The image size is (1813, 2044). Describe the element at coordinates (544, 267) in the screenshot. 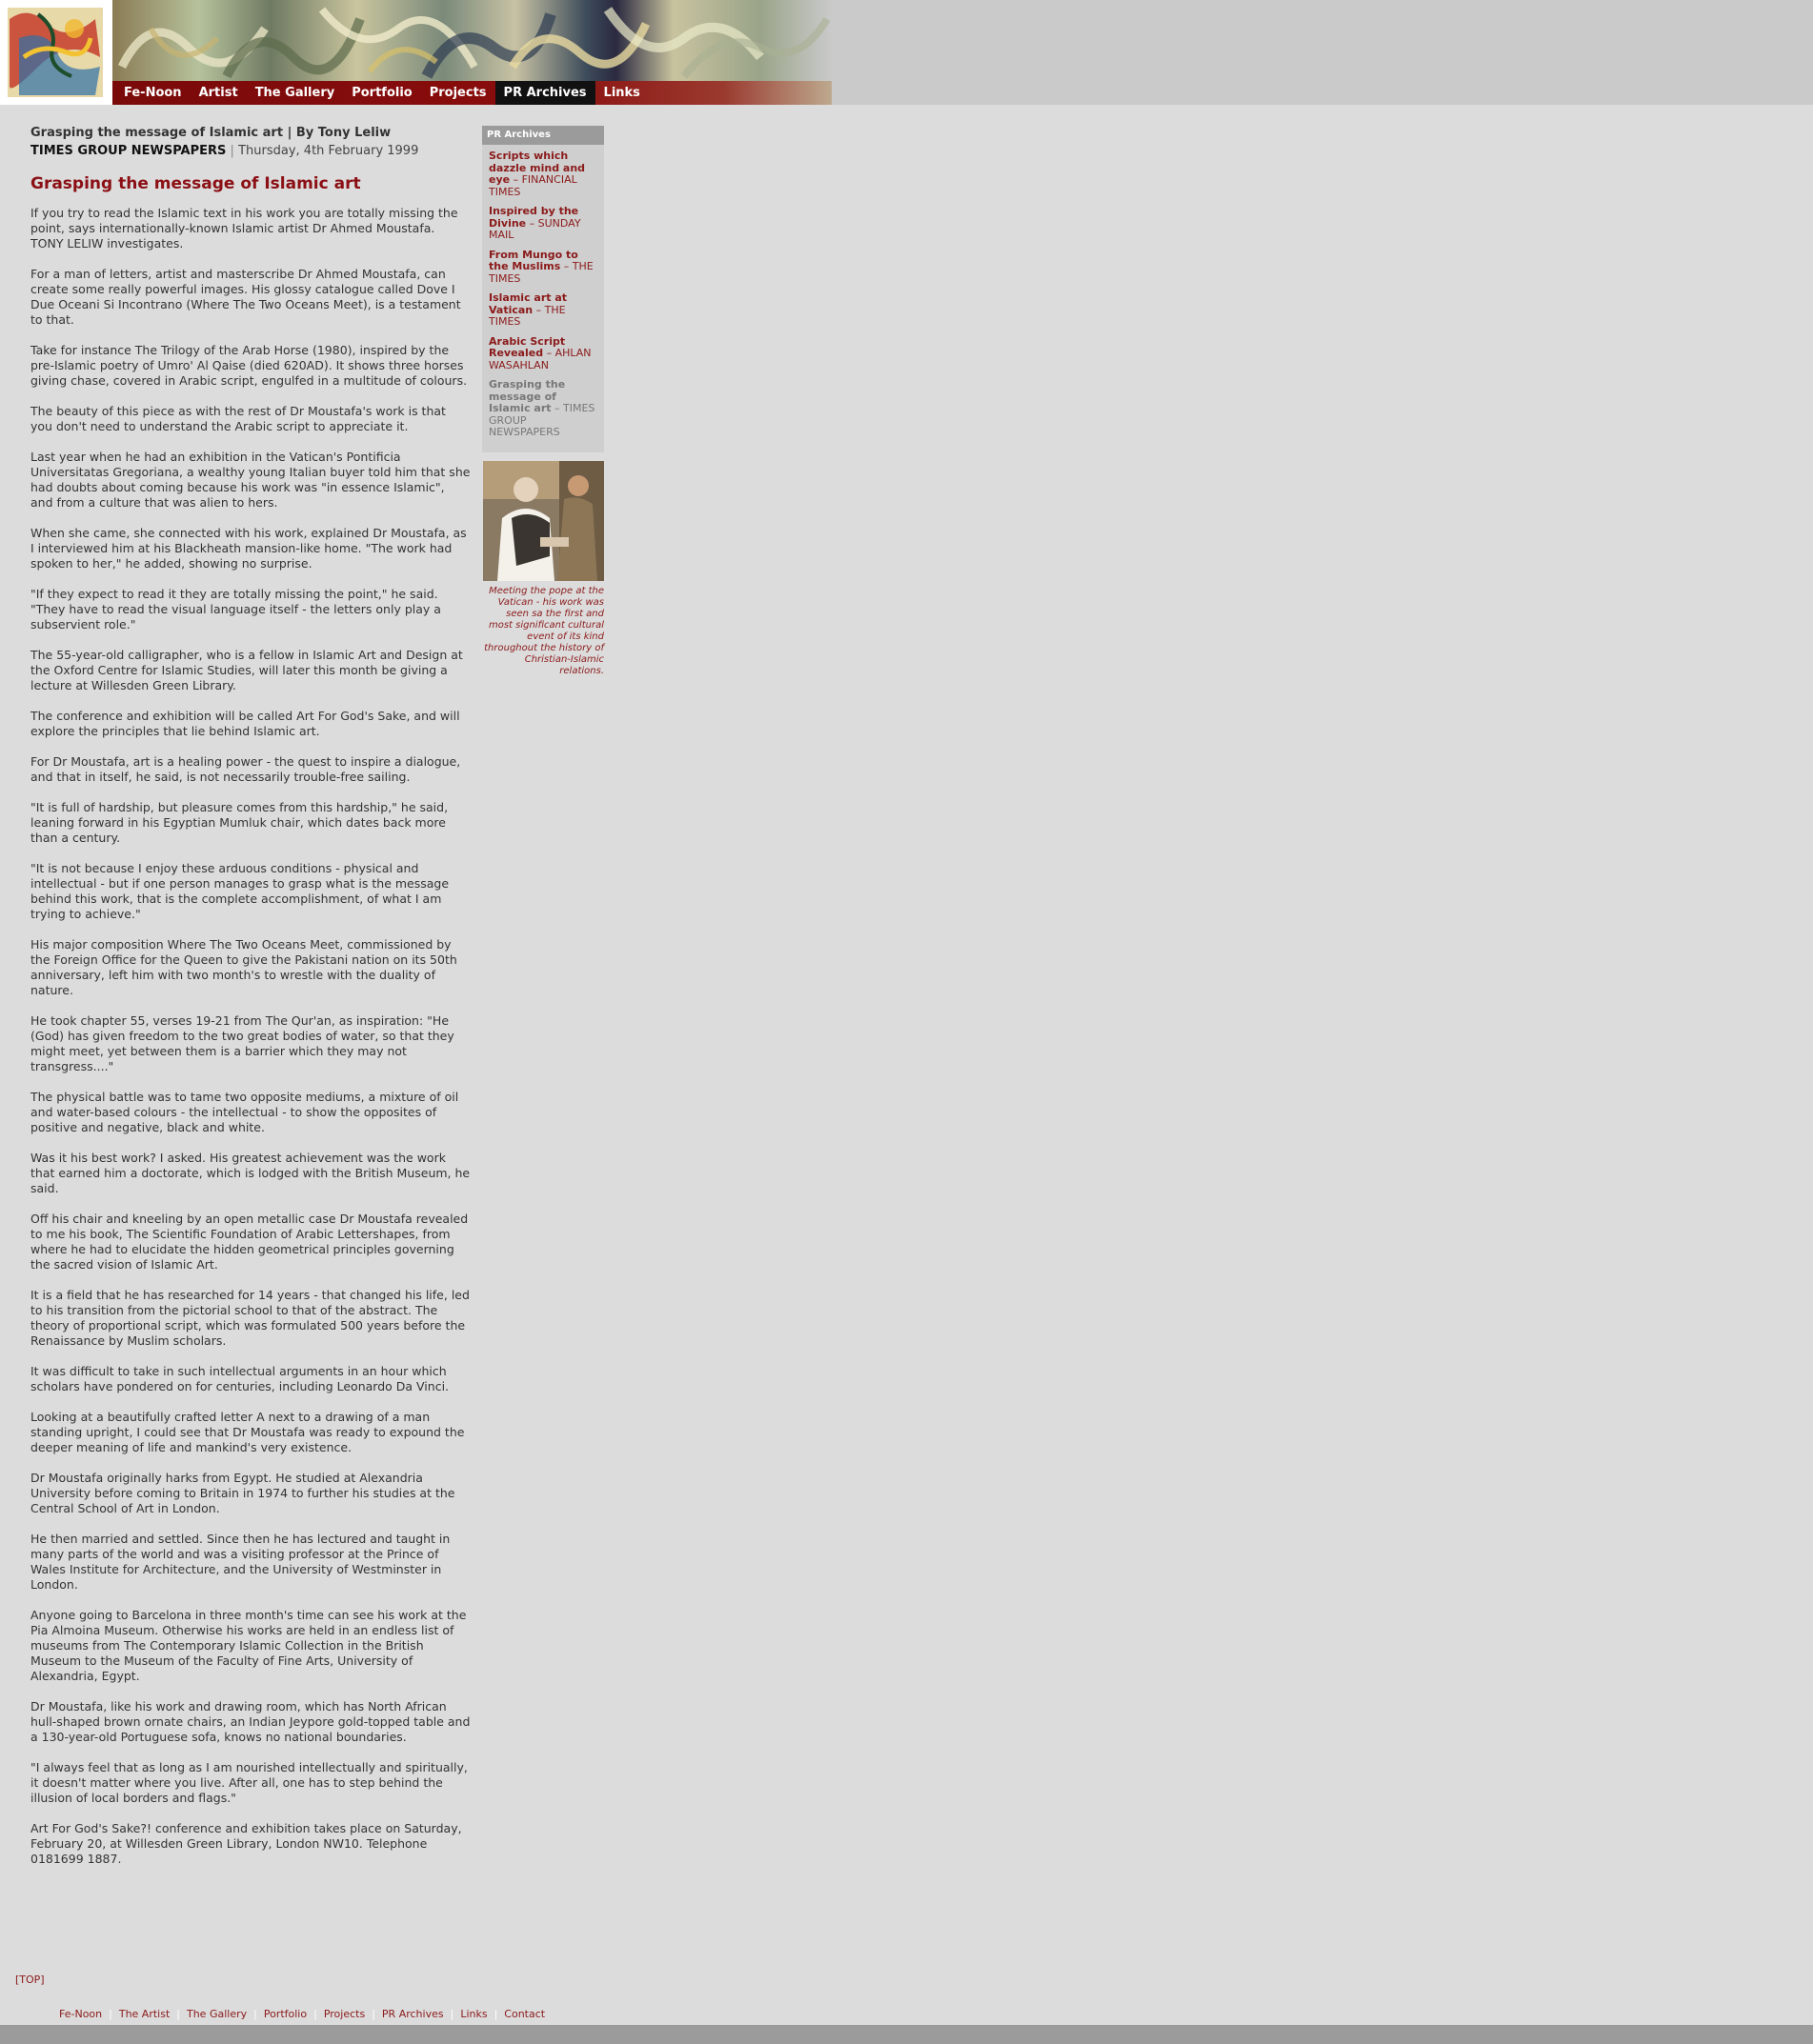

I see `sidebar-item: From Mungo to the Muslims – THE TIMES` at that location.